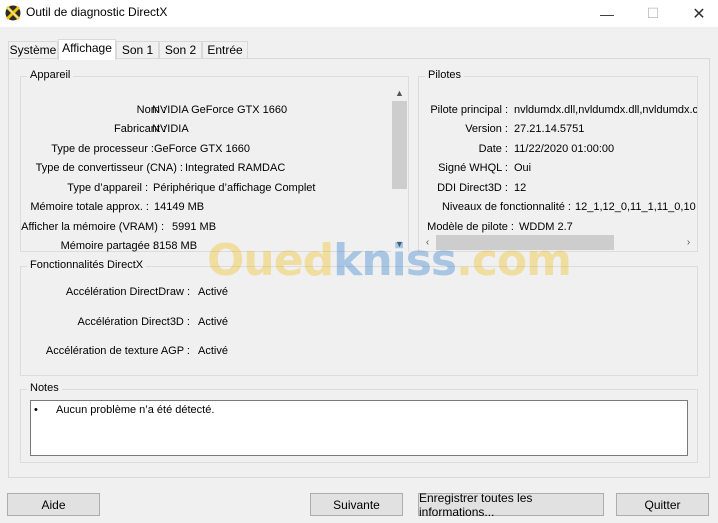 The image size is (718, 523). What do you see at coordinates (108, 246) in the screenshot?
I see `device-label: Mémoire partagée :` at bounding box center [108, 246].